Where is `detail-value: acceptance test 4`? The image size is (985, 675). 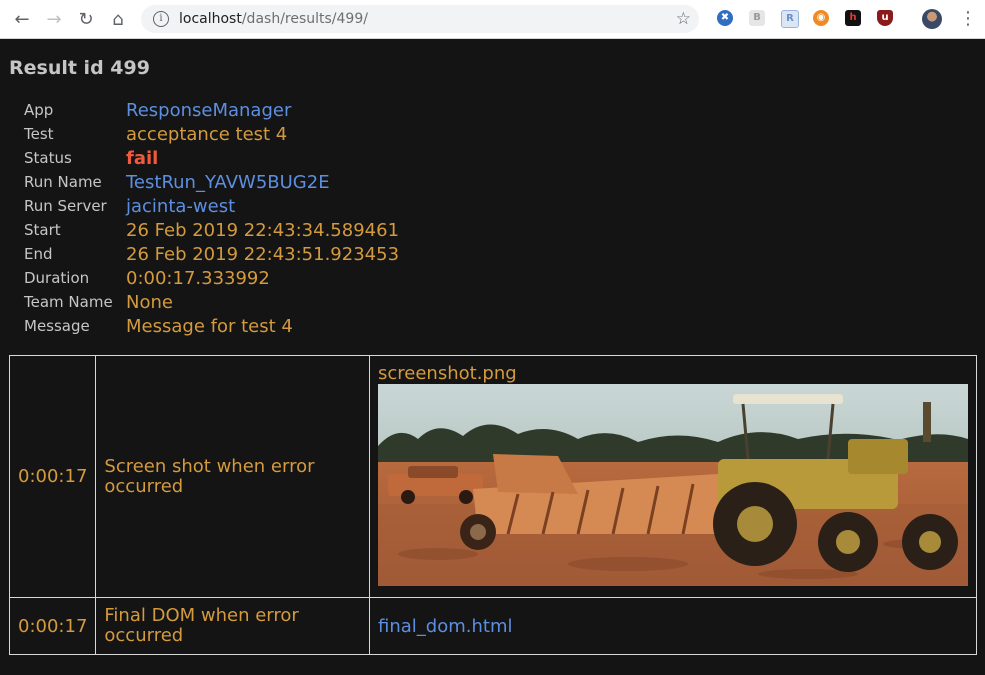
detail-value: acceptance test 4 is located at coordinates (207, 134).